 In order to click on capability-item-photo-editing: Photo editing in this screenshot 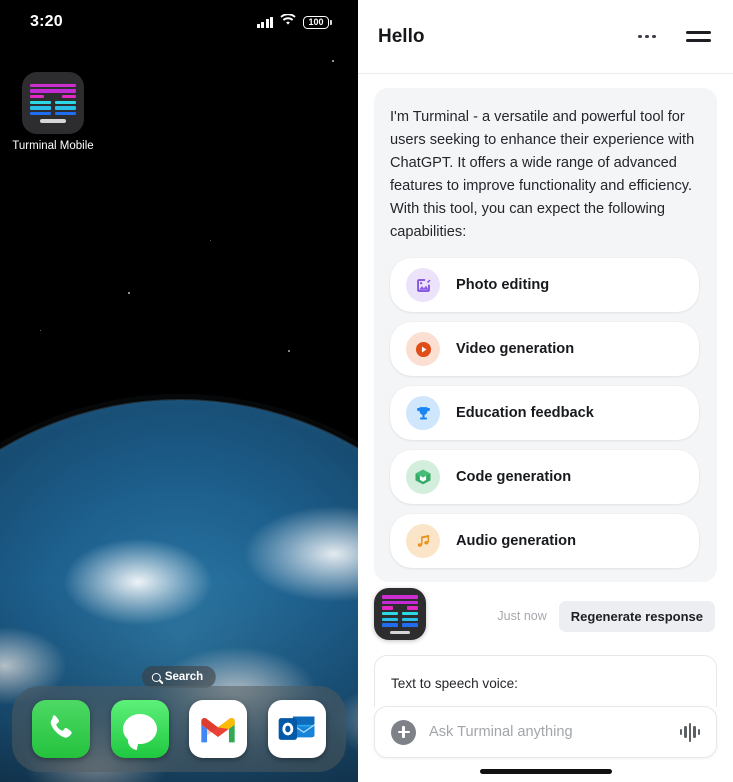, I will do `click(544, 285)`.